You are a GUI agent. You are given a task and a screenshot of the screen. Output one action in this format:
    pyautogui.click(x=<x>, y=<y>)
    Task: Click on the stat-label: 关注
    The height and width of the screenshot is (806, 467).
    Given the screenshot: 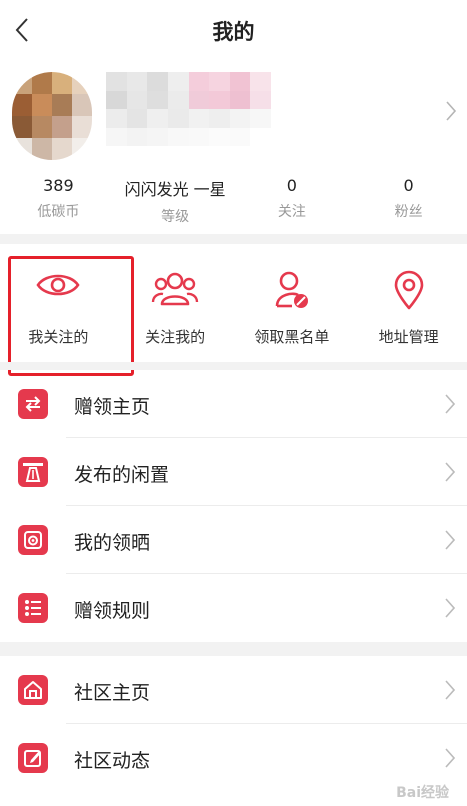 What is the action you would take?
    pyautogui.click(x=291, y=212)
    